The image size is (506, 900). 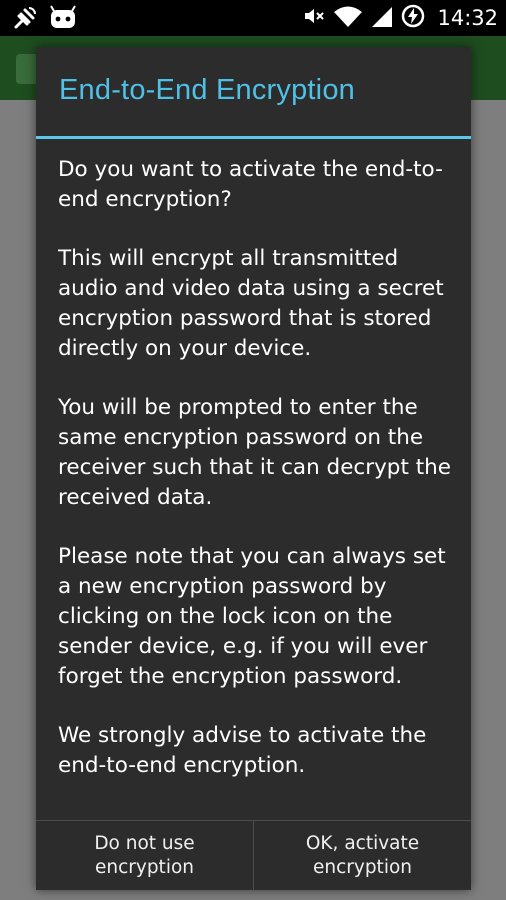 I want to click on mute-icon, so click(x=314, y=18).